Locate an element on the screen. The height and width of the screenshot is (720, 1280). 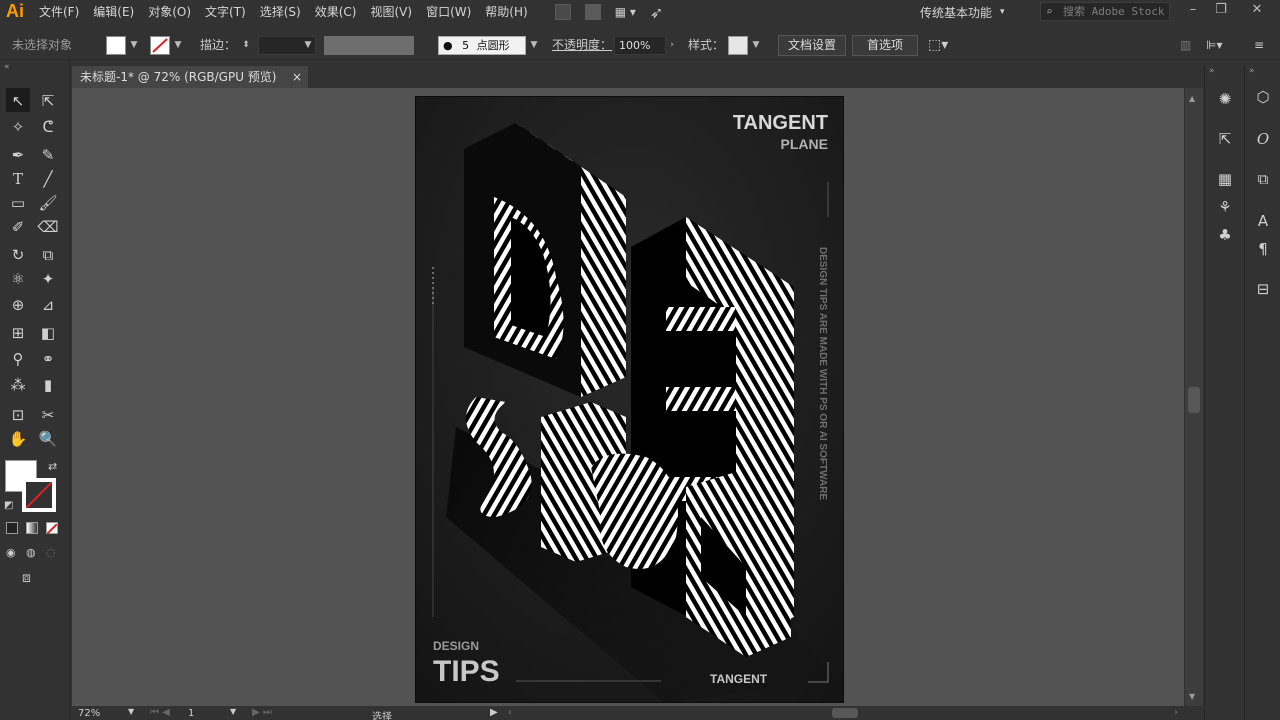
width-tool-icon: ⚛ is located at coordinates (18, 279).